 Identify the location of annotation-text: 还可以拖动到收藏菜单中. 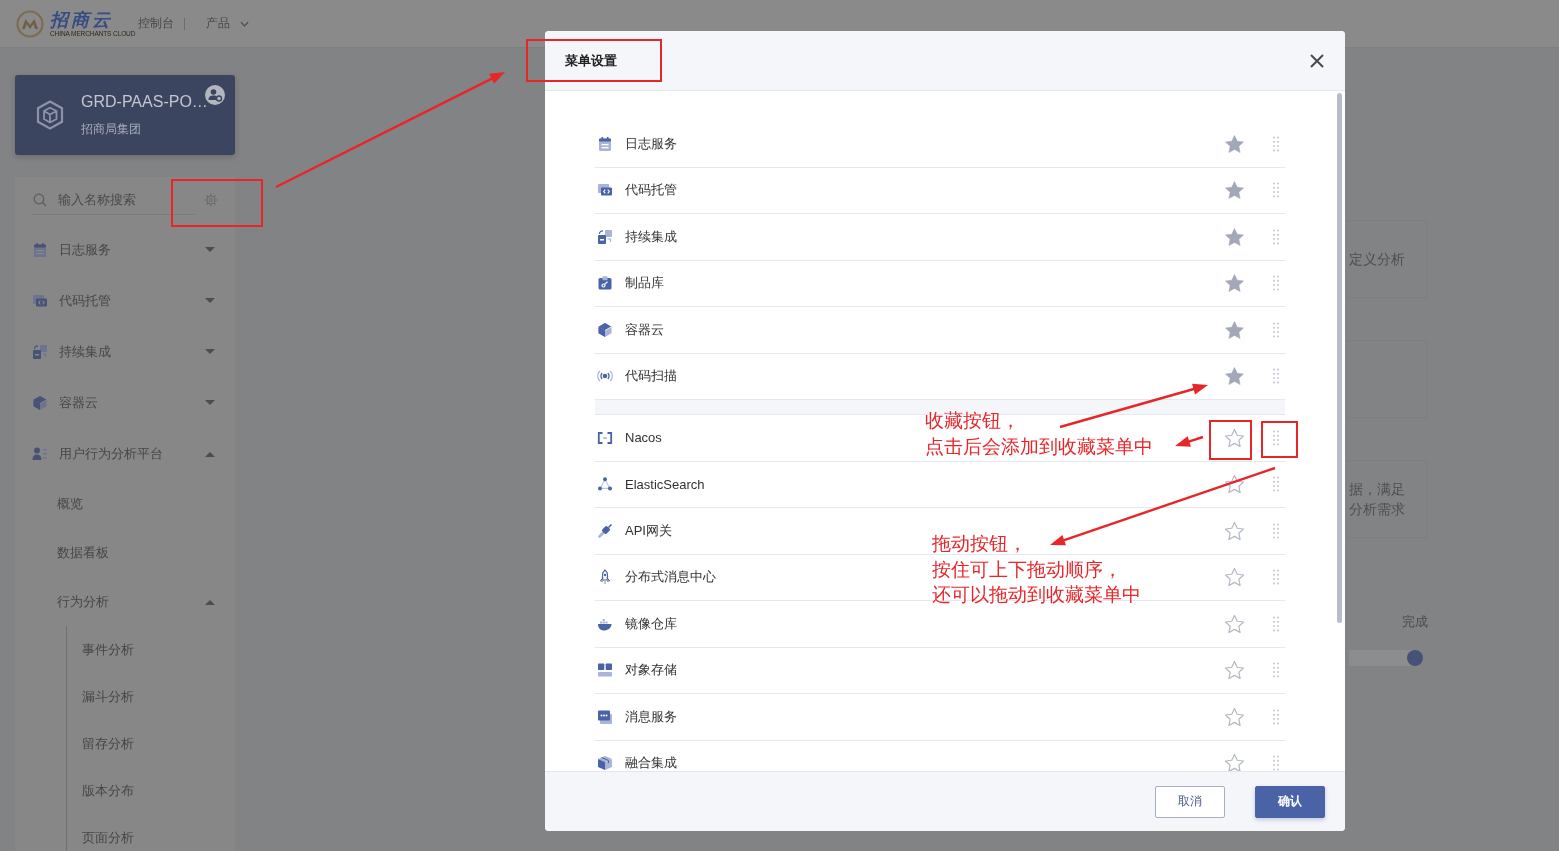
(1036, 594).